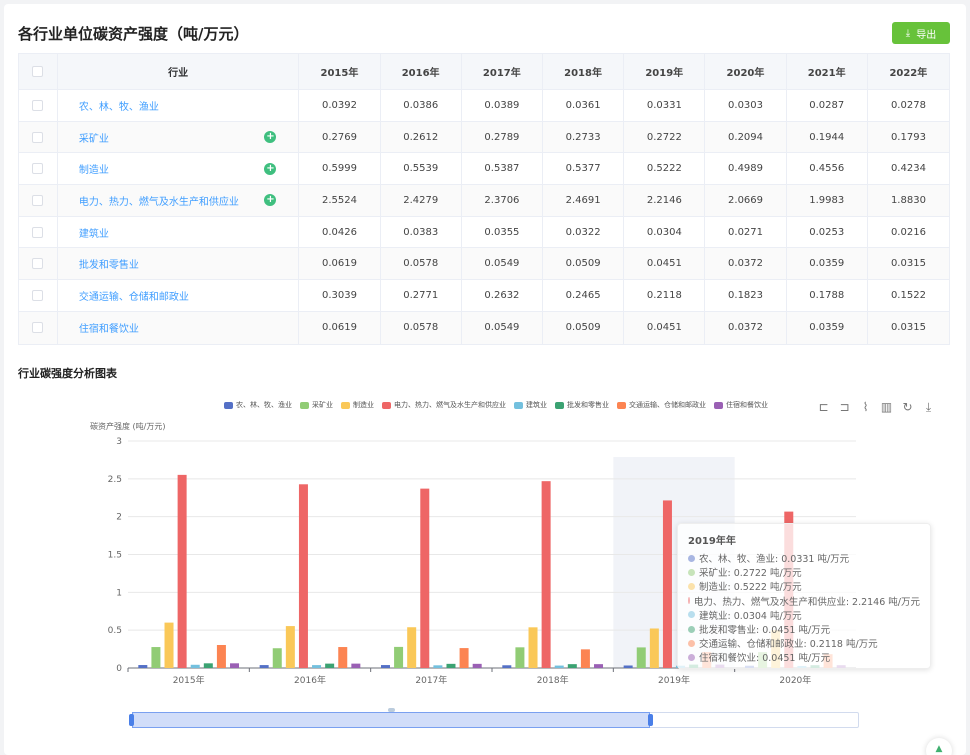 Image resolution: width=970 pixels, height=755 pixels. I want to click on value-cell: 0.0392, so click(340, 105).